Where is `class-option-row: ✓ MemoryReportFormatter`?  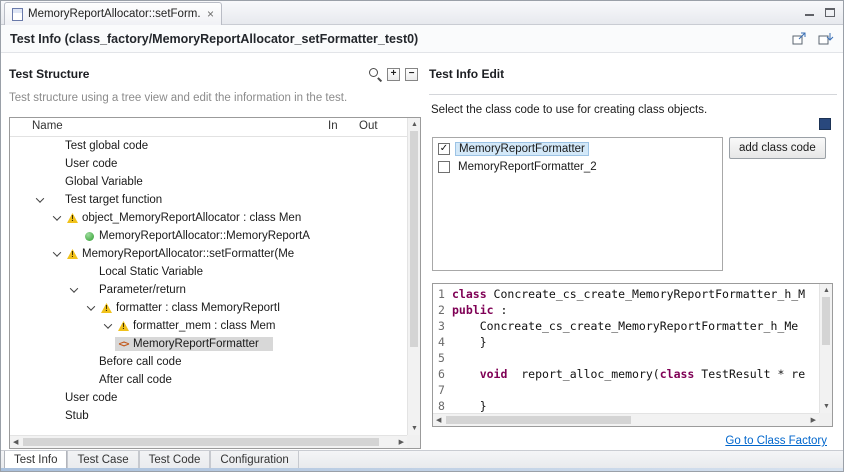
class-option-row: ✓ MemoryReportFormatter is located at coordinates (577, 149).